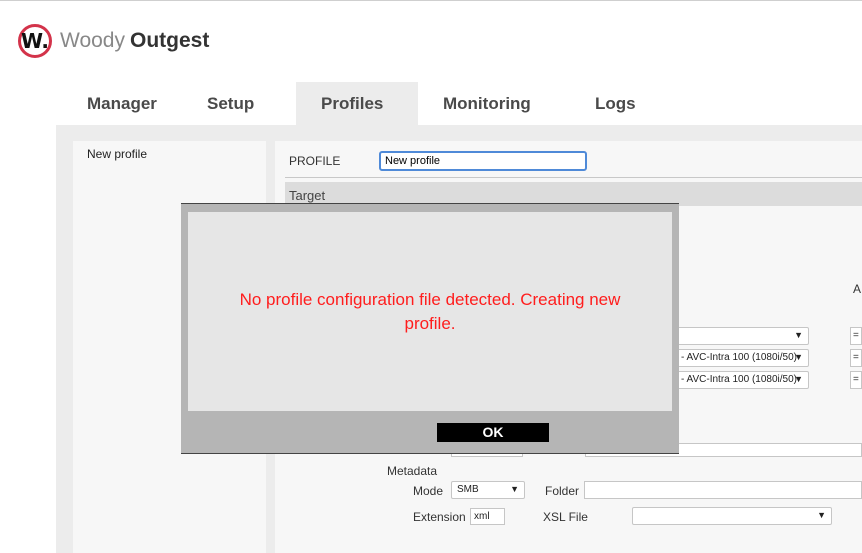  Describe the element at coordinates (122, 103) in the screenshot. I see `tab-manager: Manager` at that location.